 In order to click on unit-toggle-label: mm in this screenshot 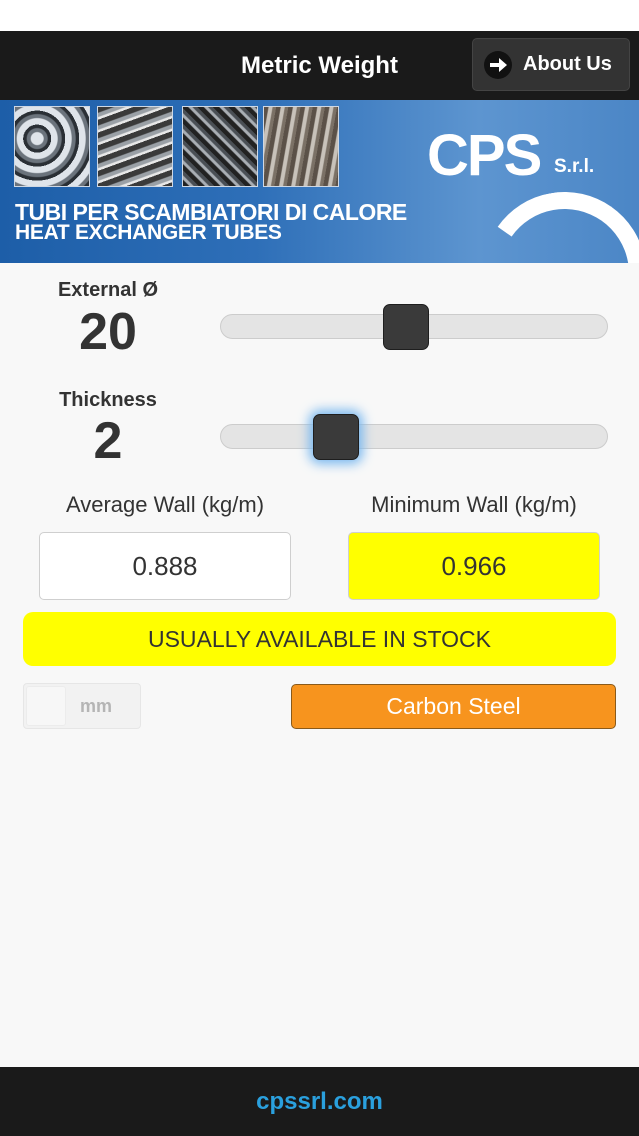, I will do `click(96, 706)`.